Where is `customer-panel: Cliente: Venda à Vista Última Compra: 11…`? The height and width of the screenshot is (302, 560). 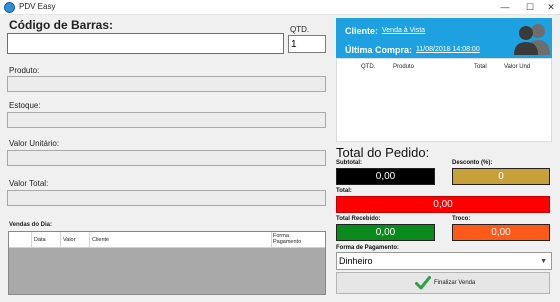
customer-panel: Cliente: Venda à Vista Última Compra: 11… is located at coordinates (444, 38).